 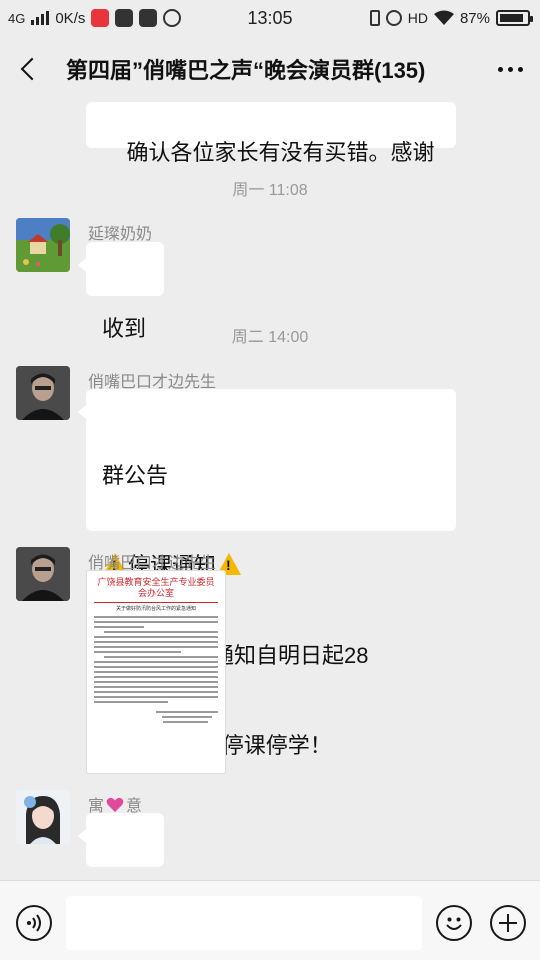 I want to click on mail-notification-icon, so click(x=124, y=18).